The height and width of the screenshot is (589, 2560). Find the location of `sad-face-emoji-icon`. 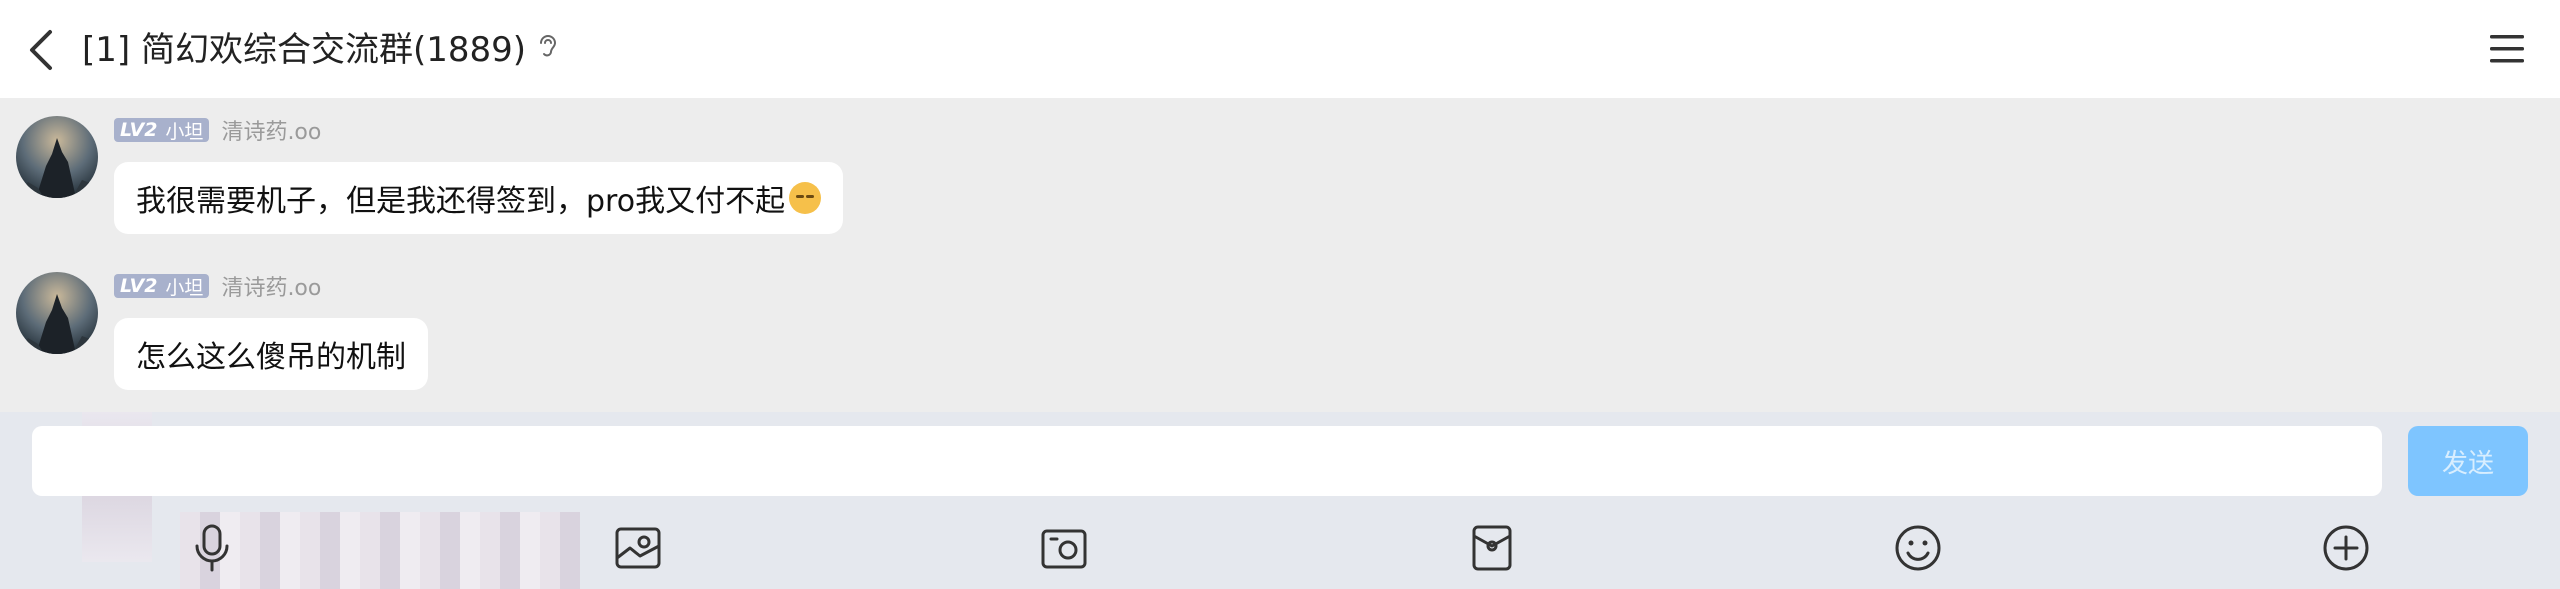

sad-face-emoji-icon is located at coordinates (805, 198).